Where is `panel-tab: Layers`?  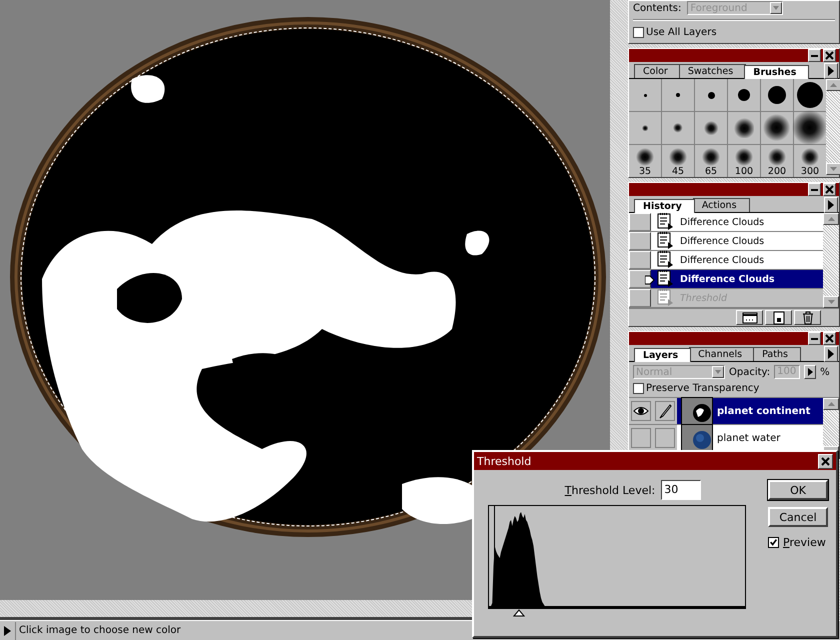 panel-tab: Layers is located at coordinates (663, 355).